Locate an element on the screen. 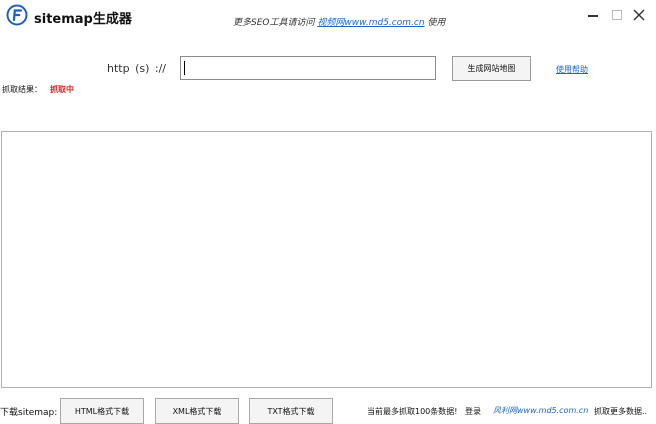  txt-download-button: TXT格式下载 is located at coordinates (291, 411).